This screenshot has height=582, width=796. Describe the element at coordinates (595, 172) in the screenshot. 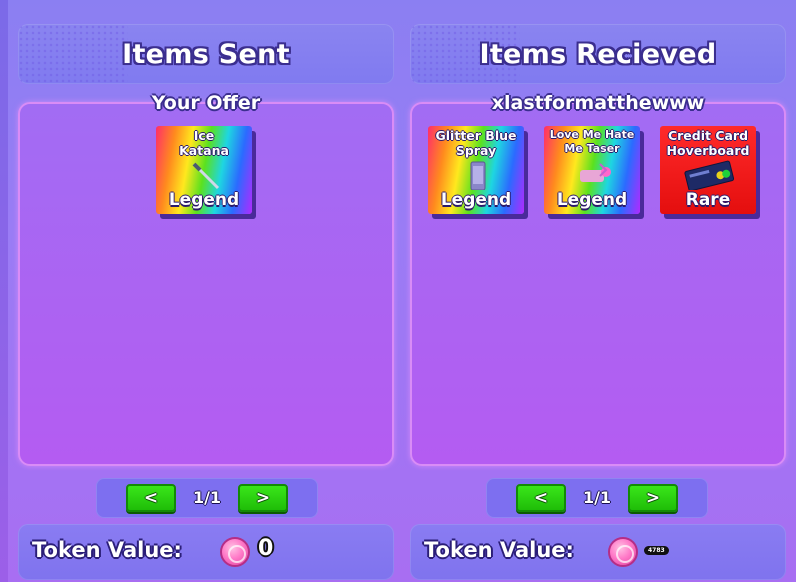

I see `taser-icon` at that location.